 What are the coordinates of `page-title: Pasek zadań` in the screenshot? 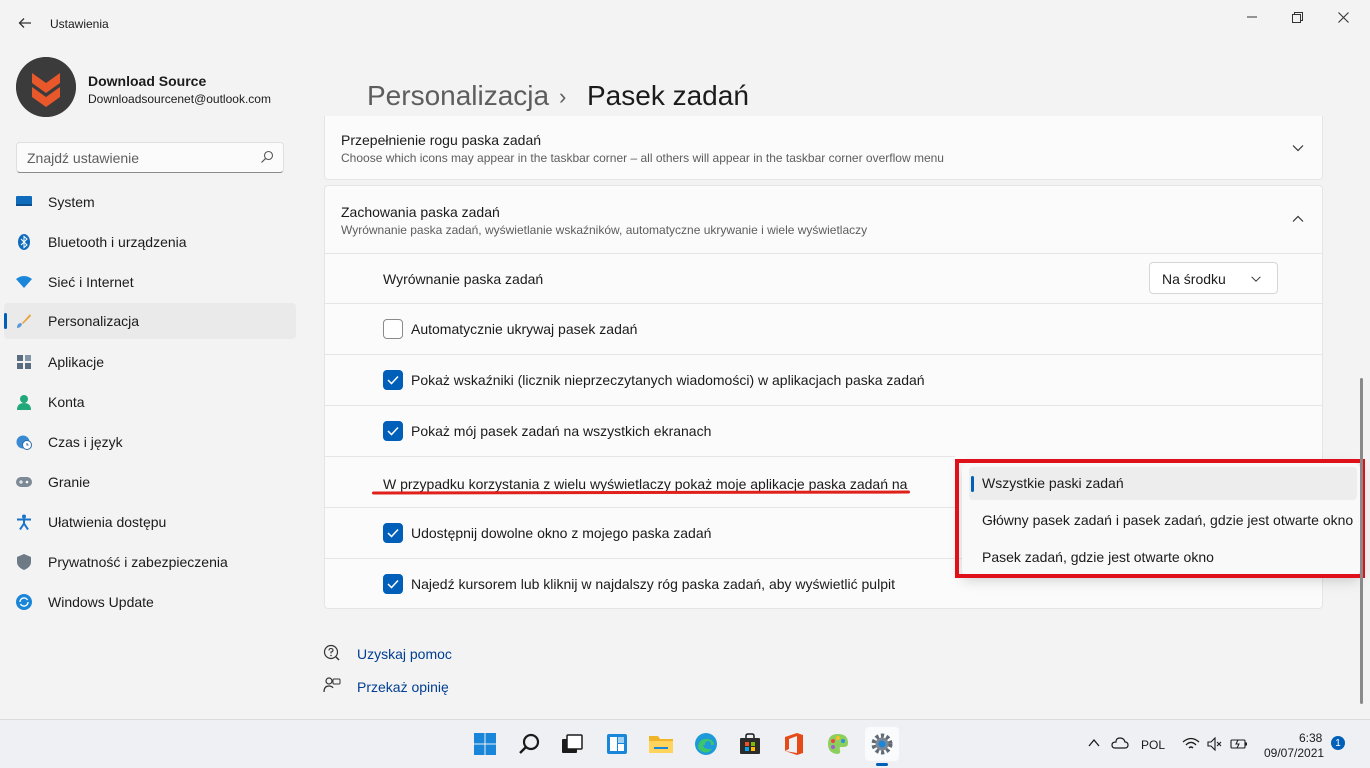 It's located at (668, 95).